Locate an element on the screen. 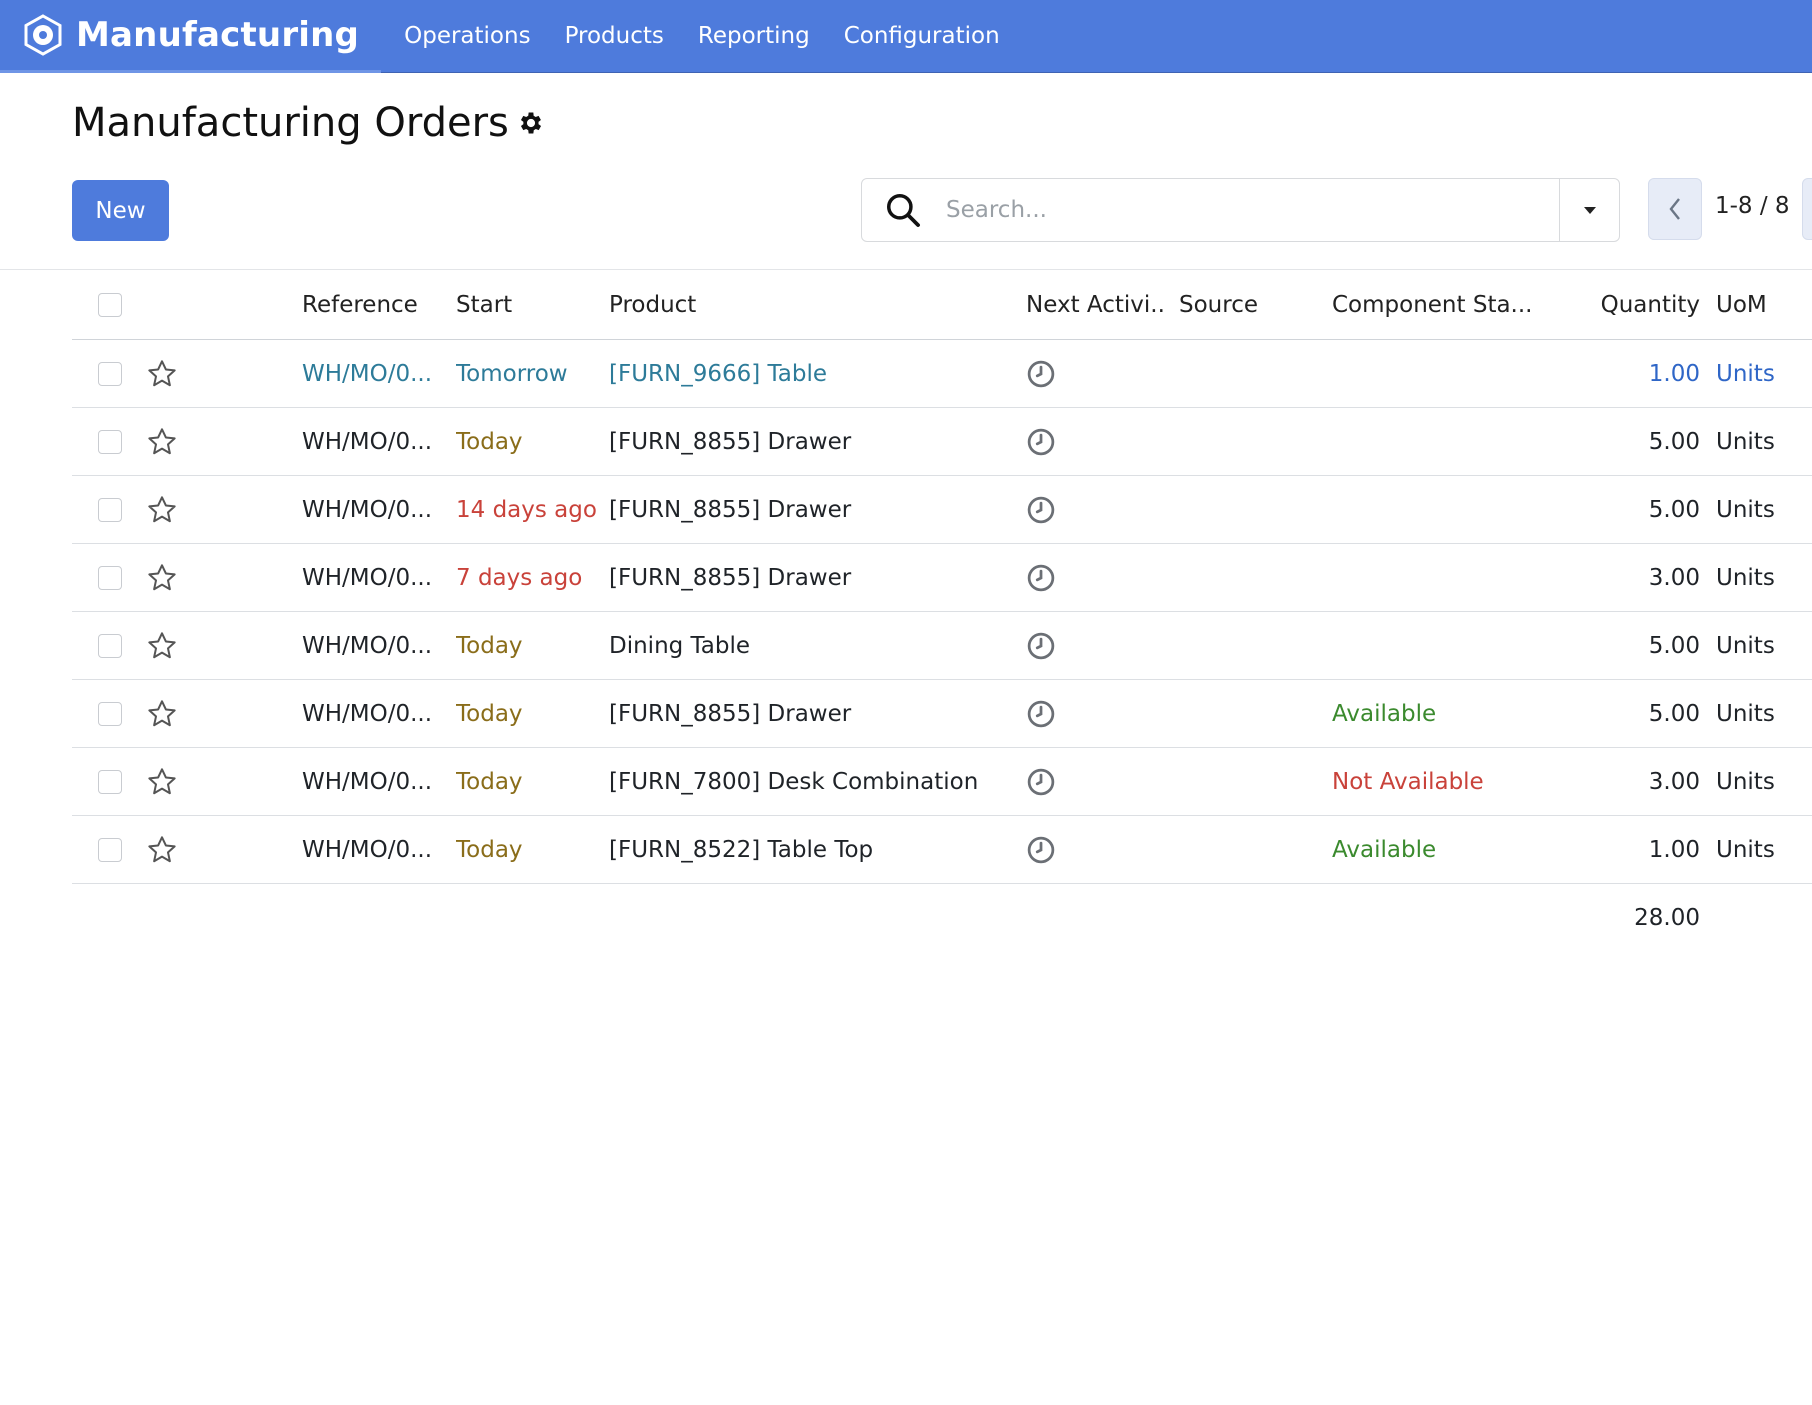  app-brand: Manufacturing is located at coordinates (191, 36).